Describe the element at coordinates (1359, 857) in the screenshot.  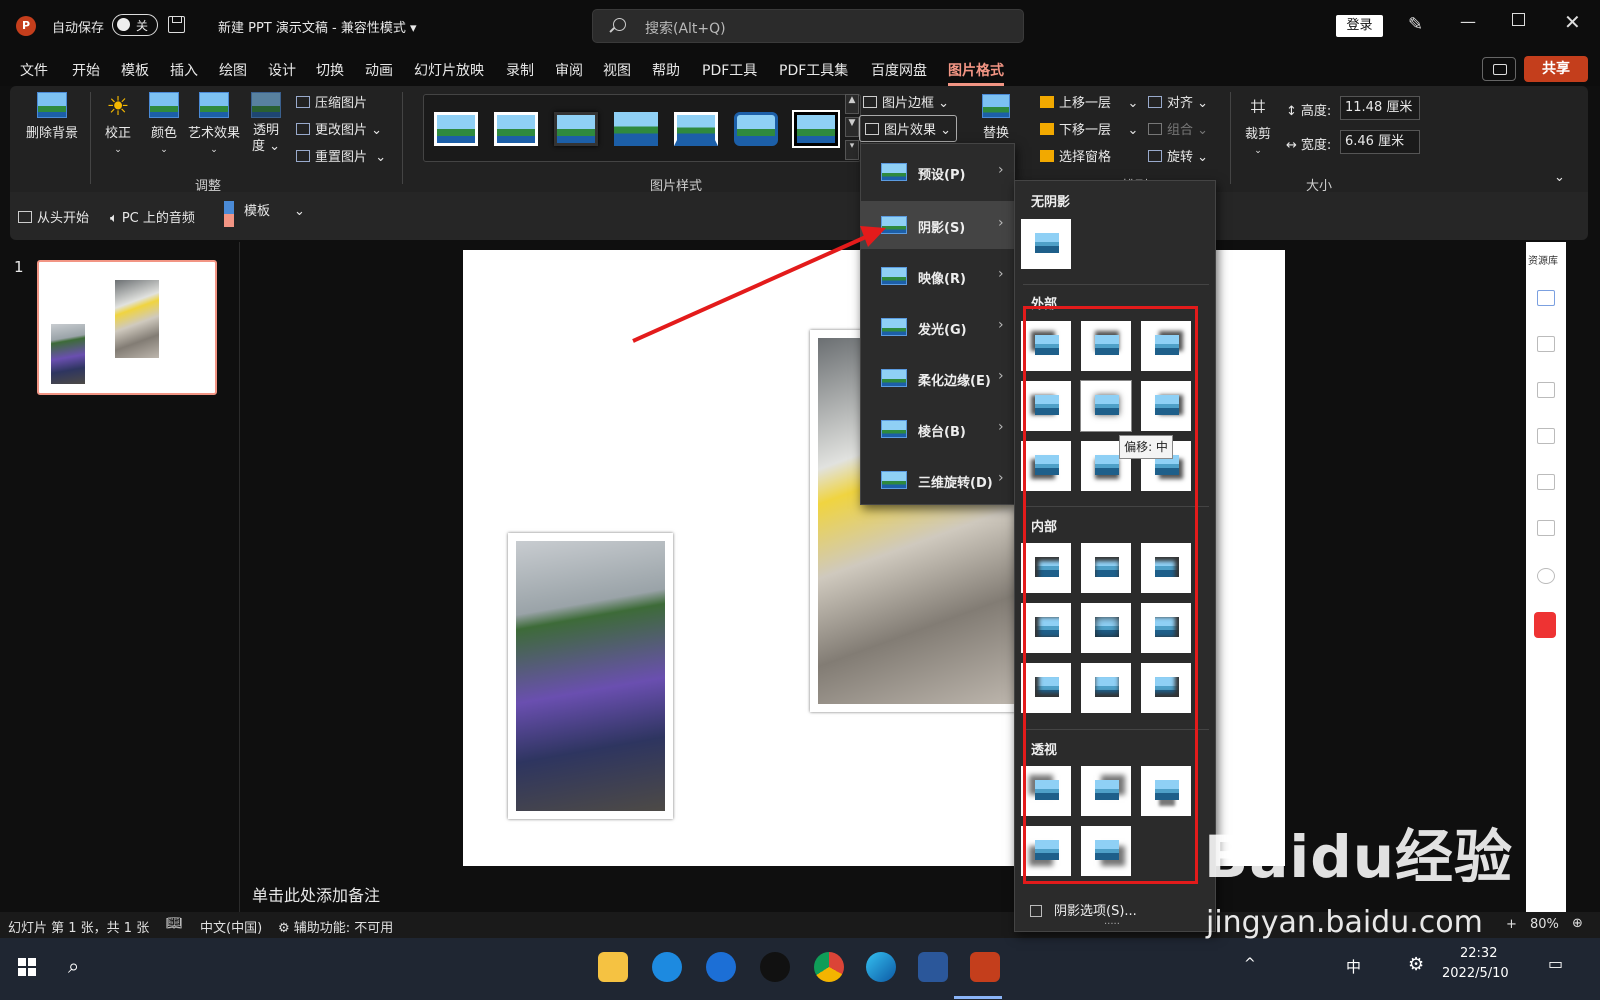
I see `baidu-watermark-logo: Baidu经验` at that location.